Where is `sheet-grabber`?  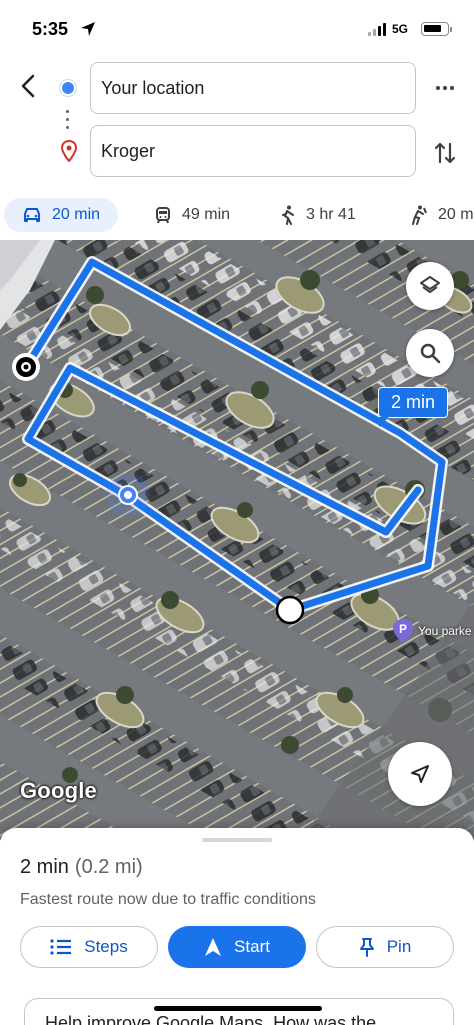
sheet-grabber is located at coordinates (237, 840).